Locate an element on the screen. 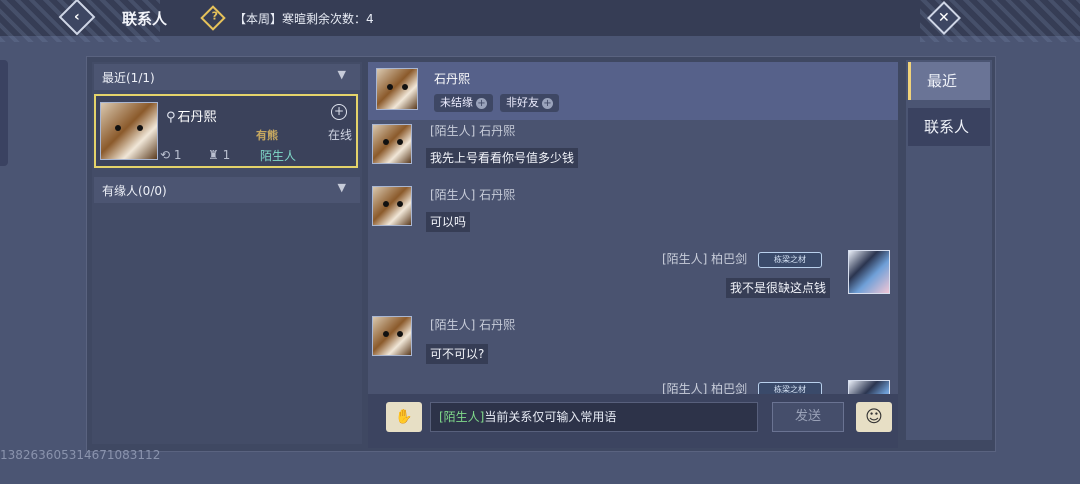  side-handle is located at coordinates (4, 113).